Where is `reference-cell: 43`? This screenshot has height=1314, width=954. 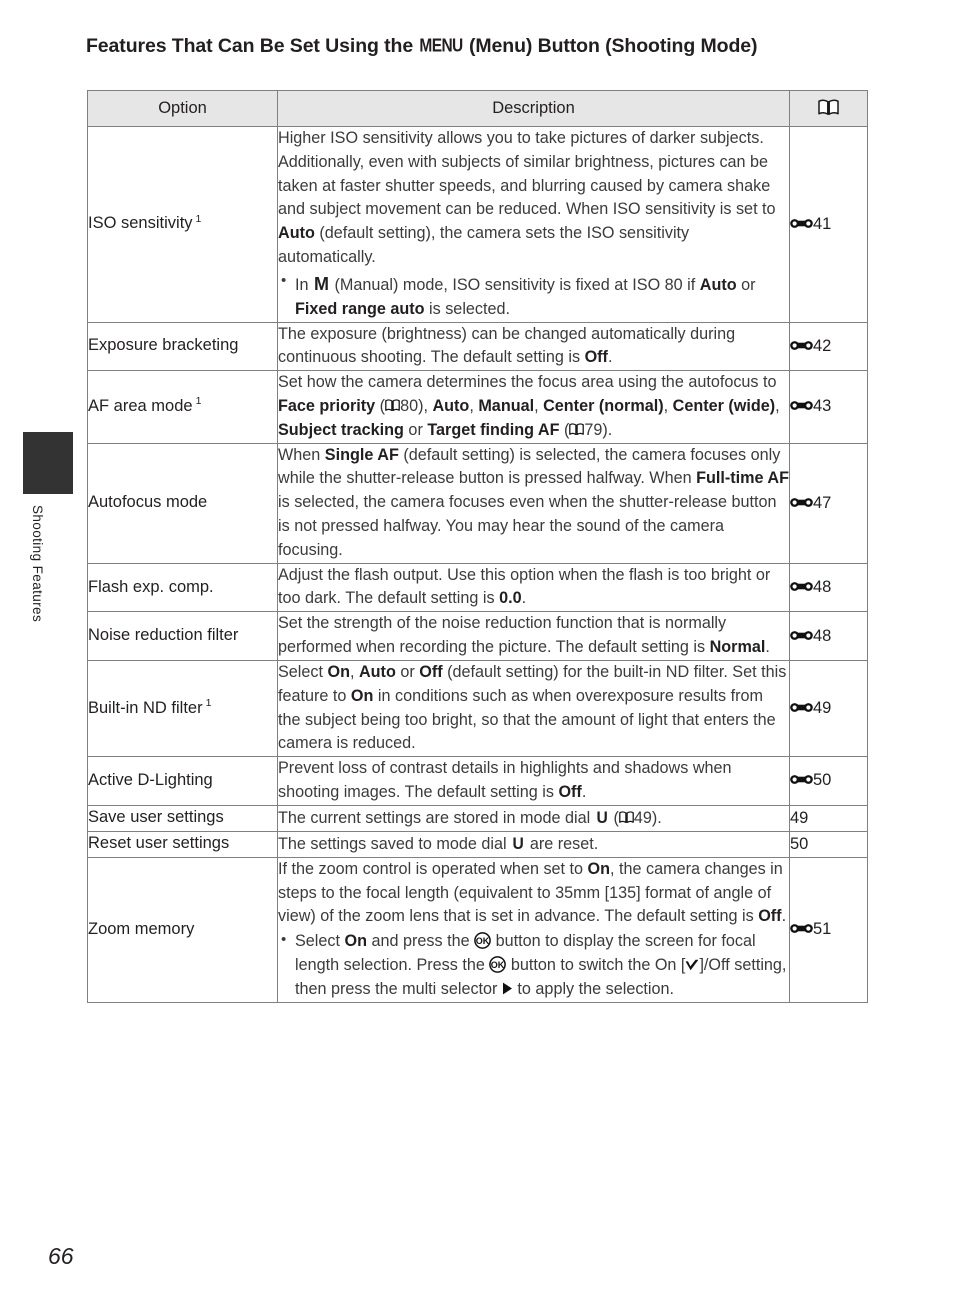 reference-cell: 43 is located at coordinates (828, 407).